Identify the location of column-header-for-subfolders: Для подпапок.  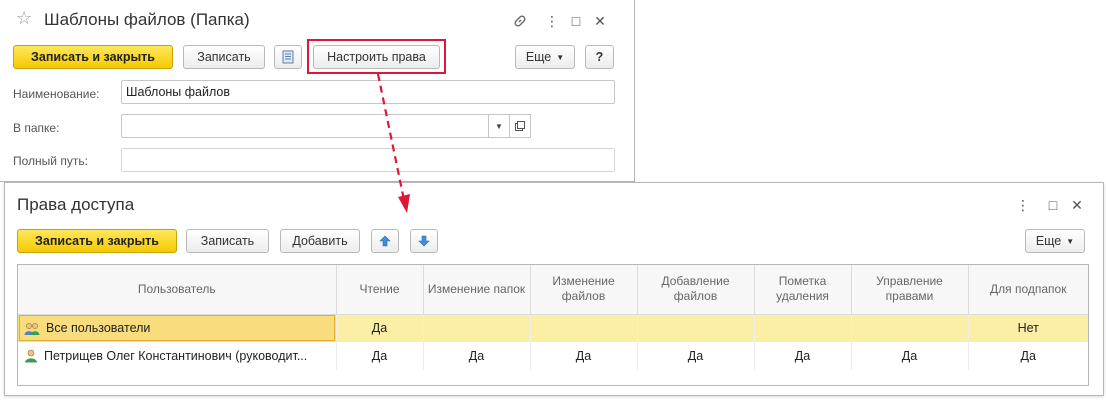
(1028, 290).